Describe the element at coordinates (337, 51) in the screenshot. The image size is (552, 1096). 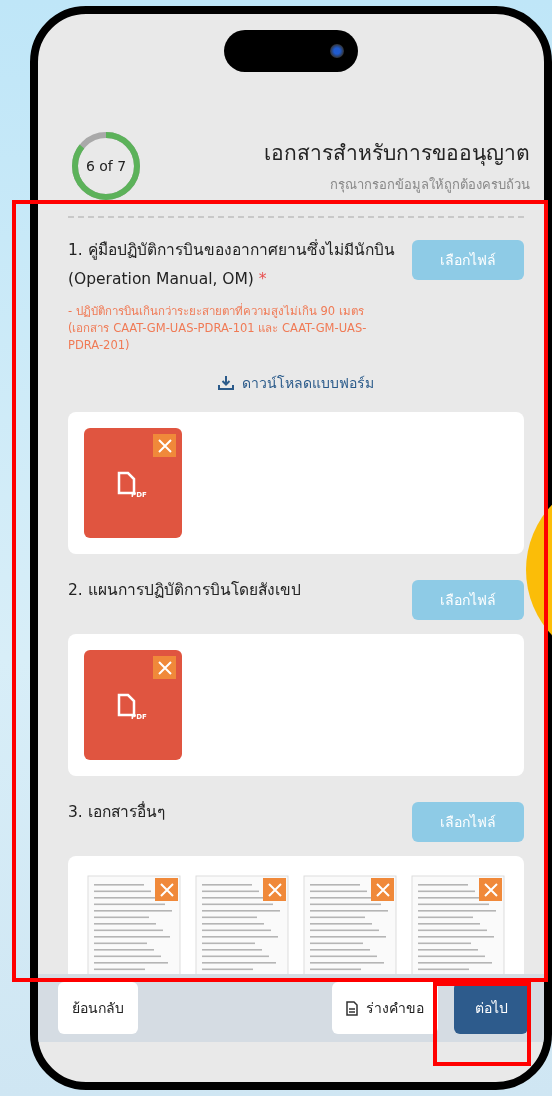
I see `camera-lens-icon` at that location.